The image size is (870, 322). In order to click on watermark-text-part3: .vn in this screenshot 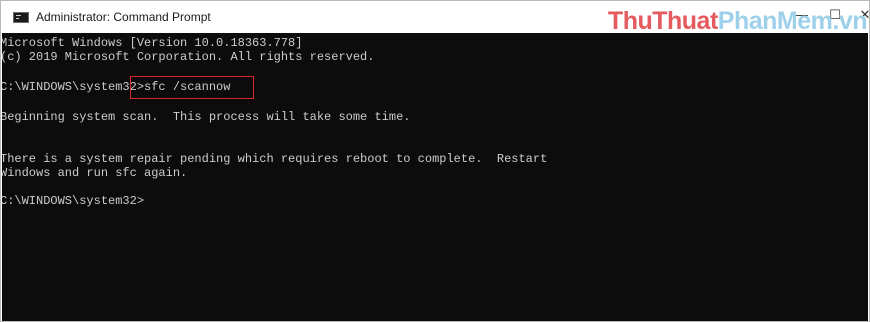, I will do `click(849, 21)`.